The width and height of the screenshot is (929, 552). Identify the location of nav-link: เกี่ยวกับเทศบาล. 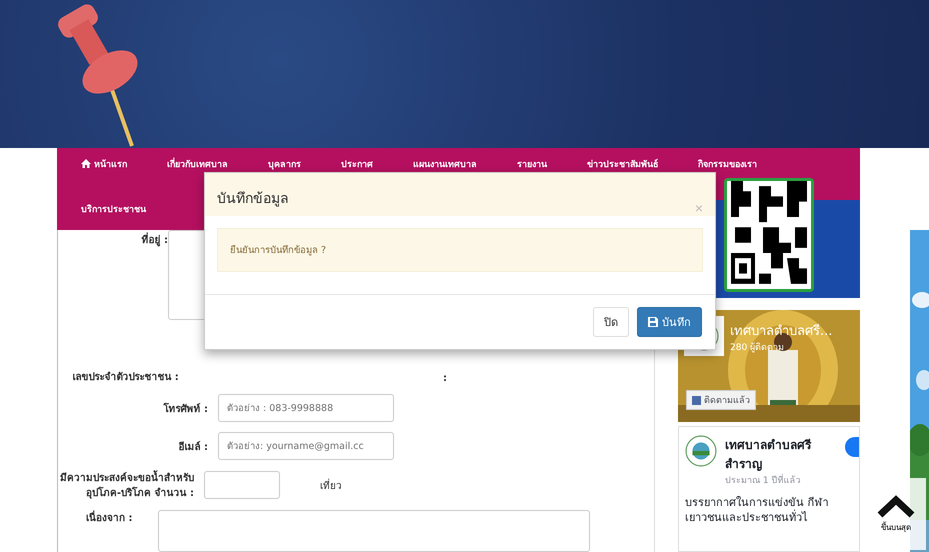
(197, 163).